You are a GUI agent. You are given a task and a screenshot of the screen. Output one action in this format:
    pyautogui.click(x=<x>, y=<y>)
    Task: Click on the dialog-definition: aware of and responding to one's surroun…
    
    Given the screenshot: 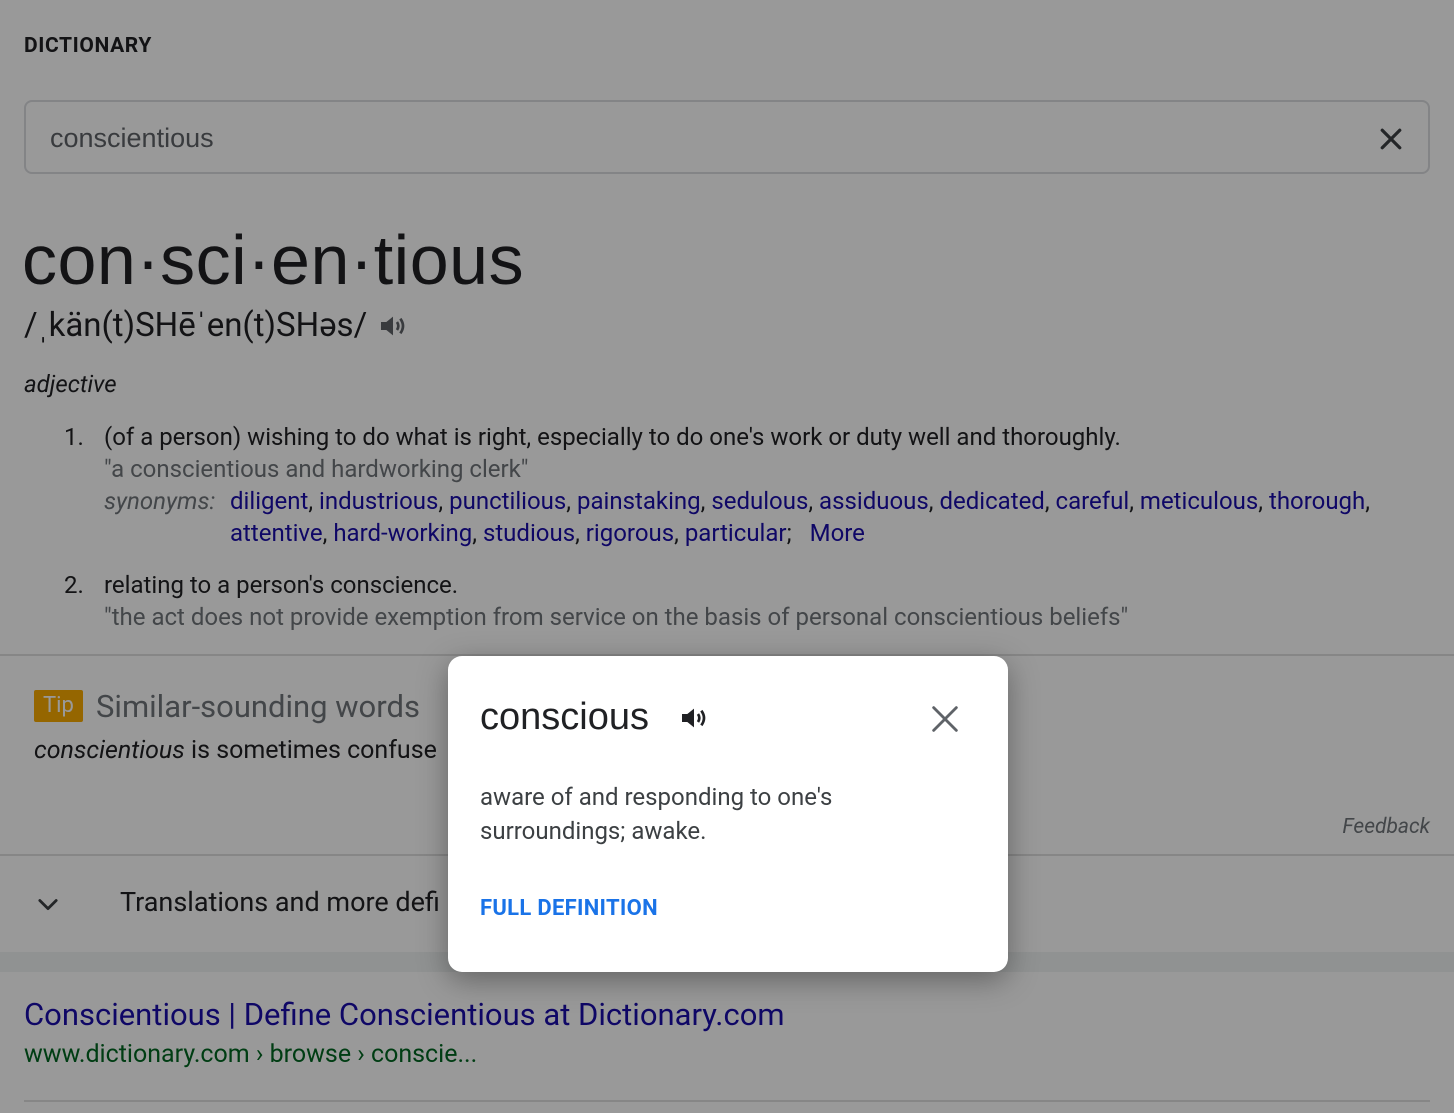 What is the action you would take?
    pyautogui.click(x=656, y=814)
    